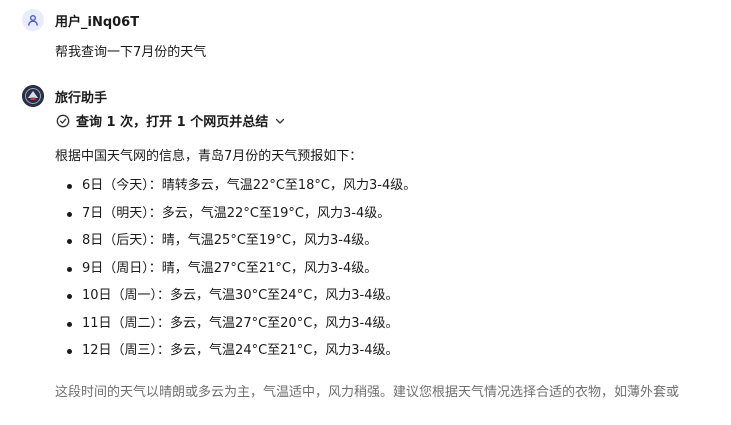 This screenshot has height=425, width=731. Describe the element at coordinates (97, 22) in the screenshot. I see `user-name: 用户_iNq06T` at that location.